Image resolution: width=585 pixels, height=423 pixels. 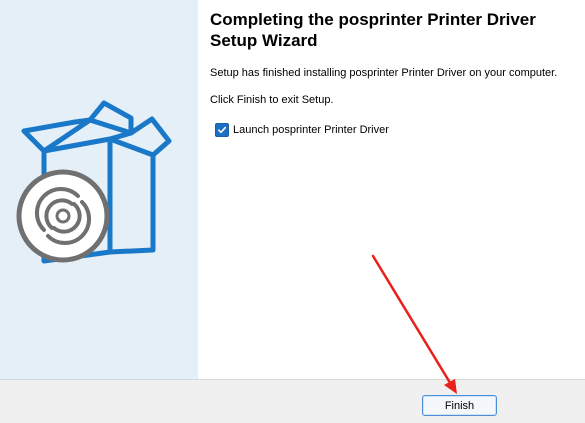 I want to click on exit-instruction-message: Click Finish to exit Setup., so click(x=272, y=100).